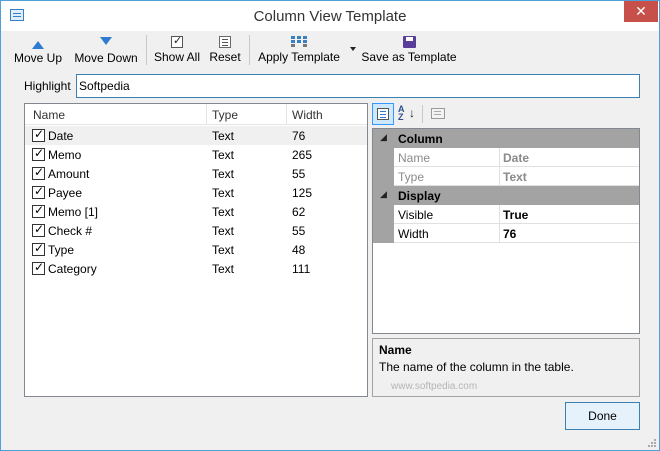 The image size is (660, 451). Describe the element at coordinates (61, 136) in the screenshot. I see `row-name: Date` at that location.